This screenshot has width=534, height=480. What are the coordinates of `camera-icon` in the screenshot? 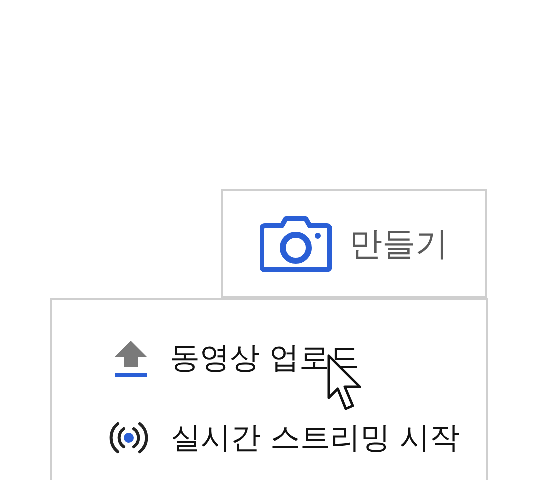 It's located at (296, 244).